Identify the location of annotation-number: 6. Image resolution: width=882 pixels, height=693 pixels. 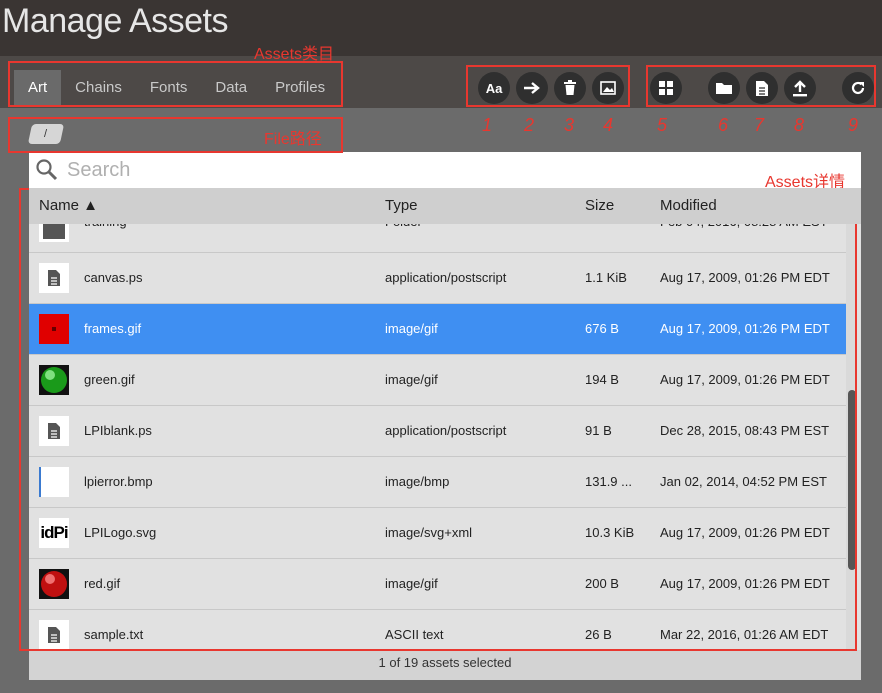
(723, 125).